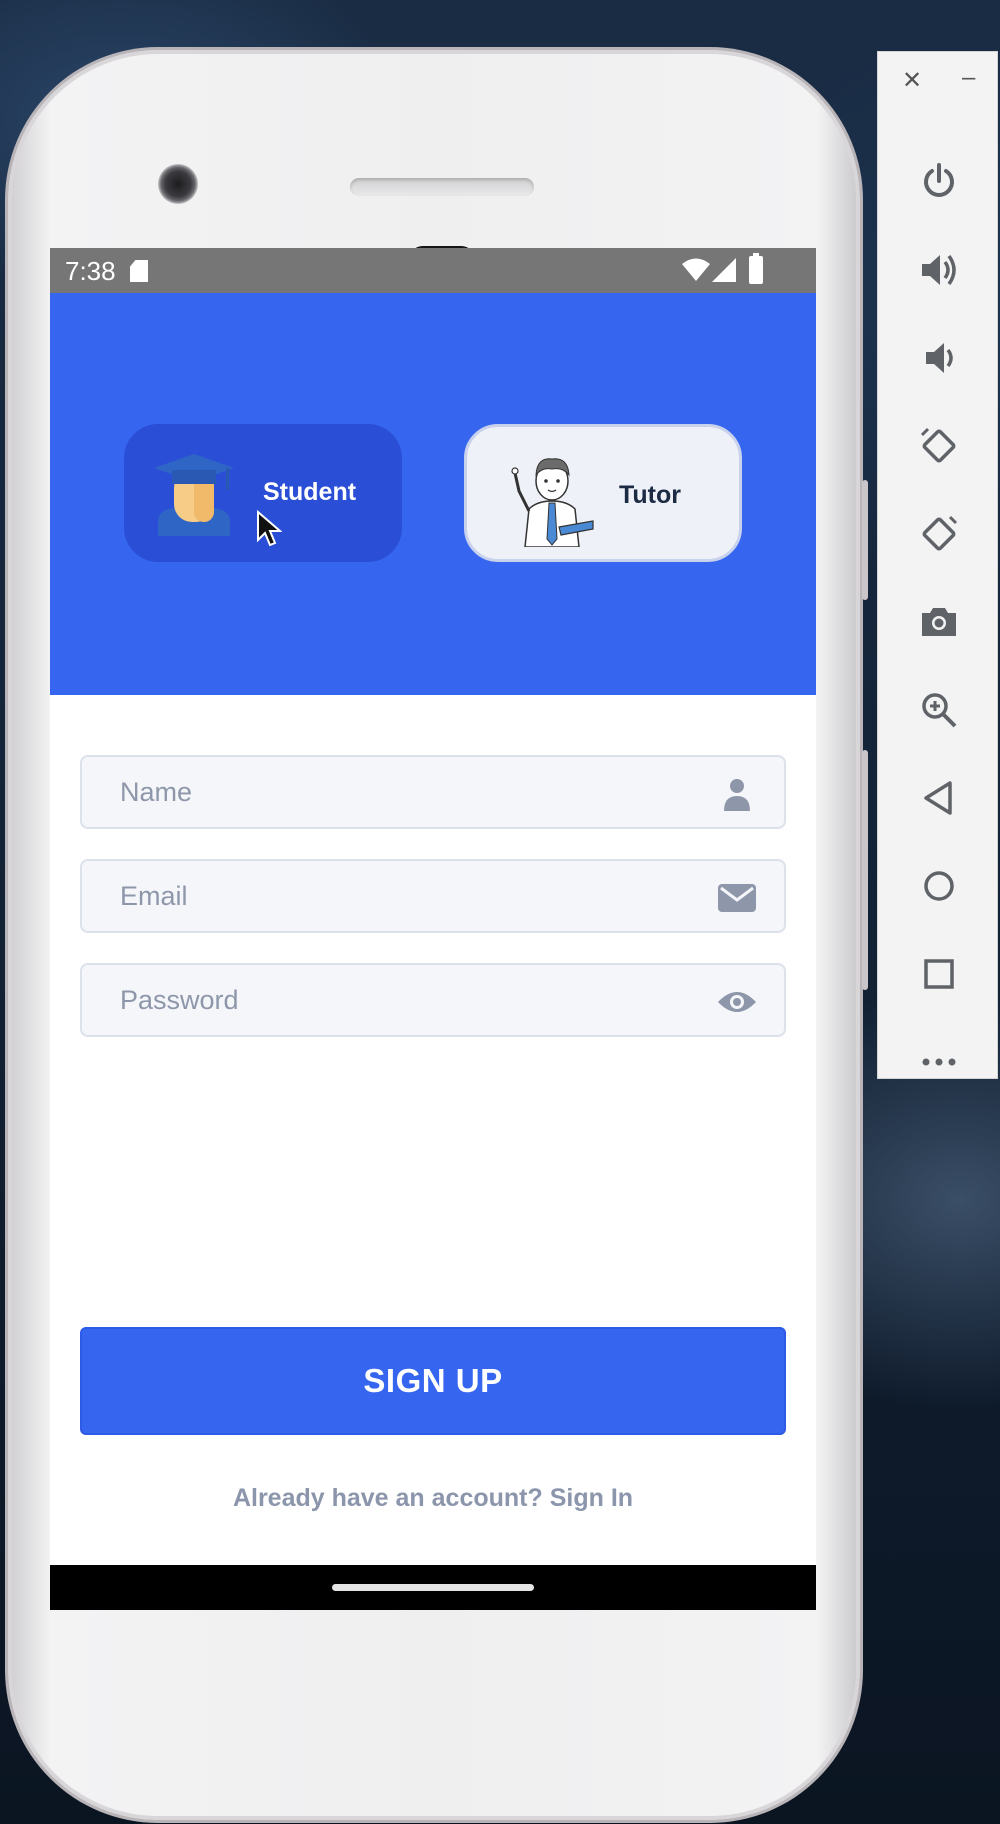  I want to click on tutor-icon, so click(552, 502).